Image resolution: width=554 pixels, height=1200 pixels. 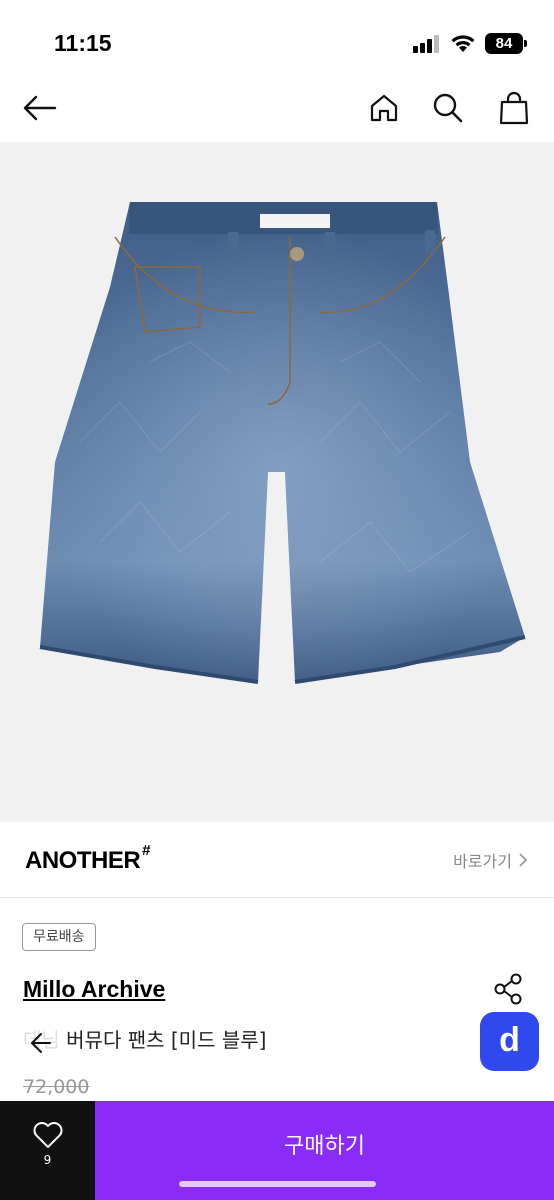 What do you see at coordinates (277, 860) in the screenshot?
I see `brand-bar: ANOTHER # 바로가기` at bounding box center [277, 860].